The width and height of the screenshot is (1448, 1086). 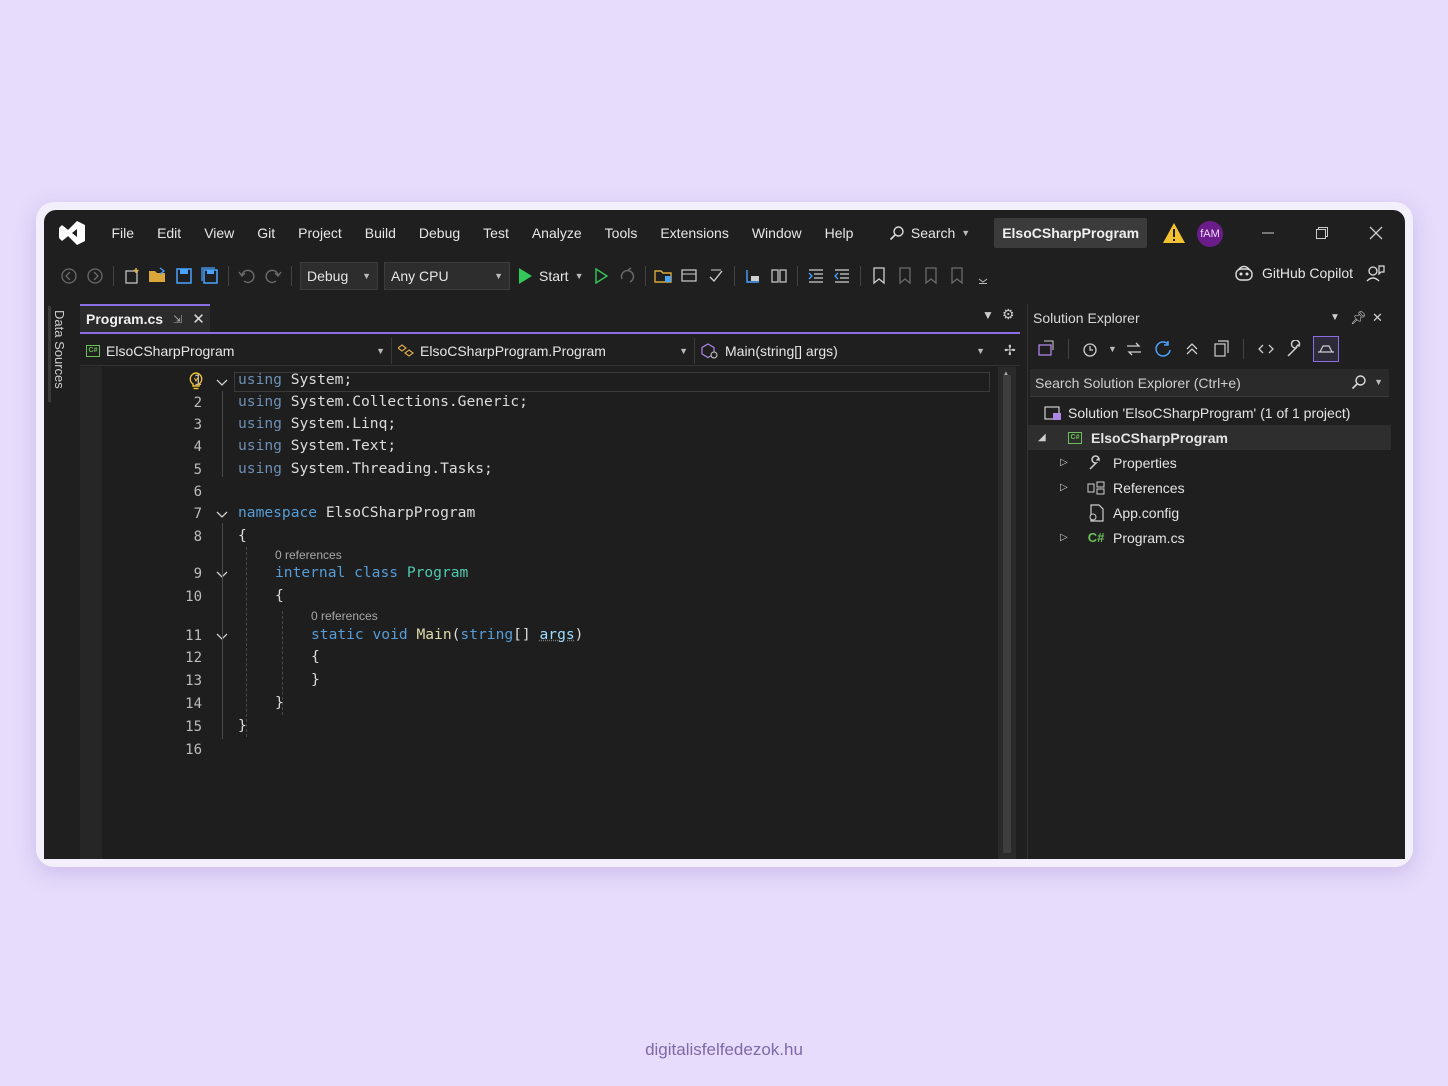 I want to click on member-navigation-select: Main(string[] args) ▼, so click(x=843, y=351).